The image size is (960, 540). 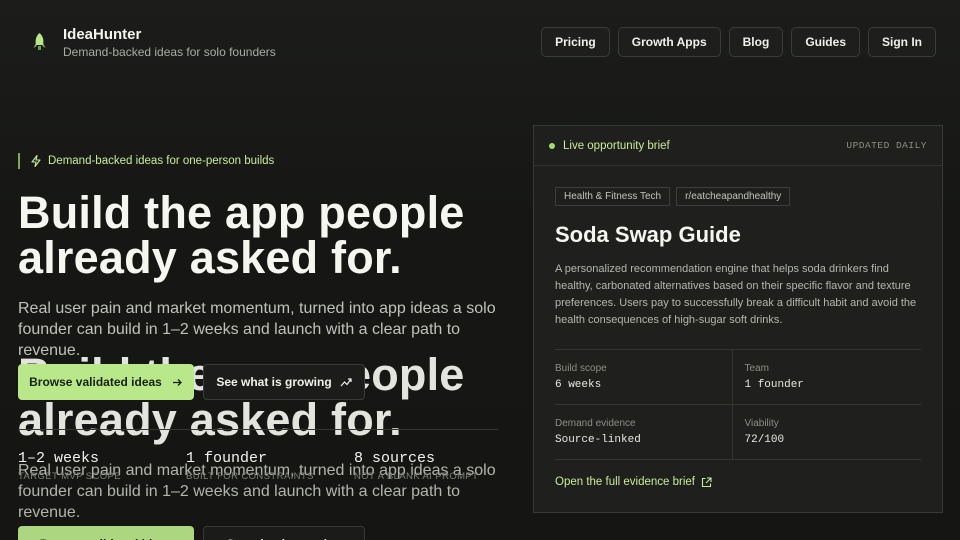 What do you see at coordinates (552, 145) in the screenshot?
I see `live-dot-icon` at bounding box center [552, 145].